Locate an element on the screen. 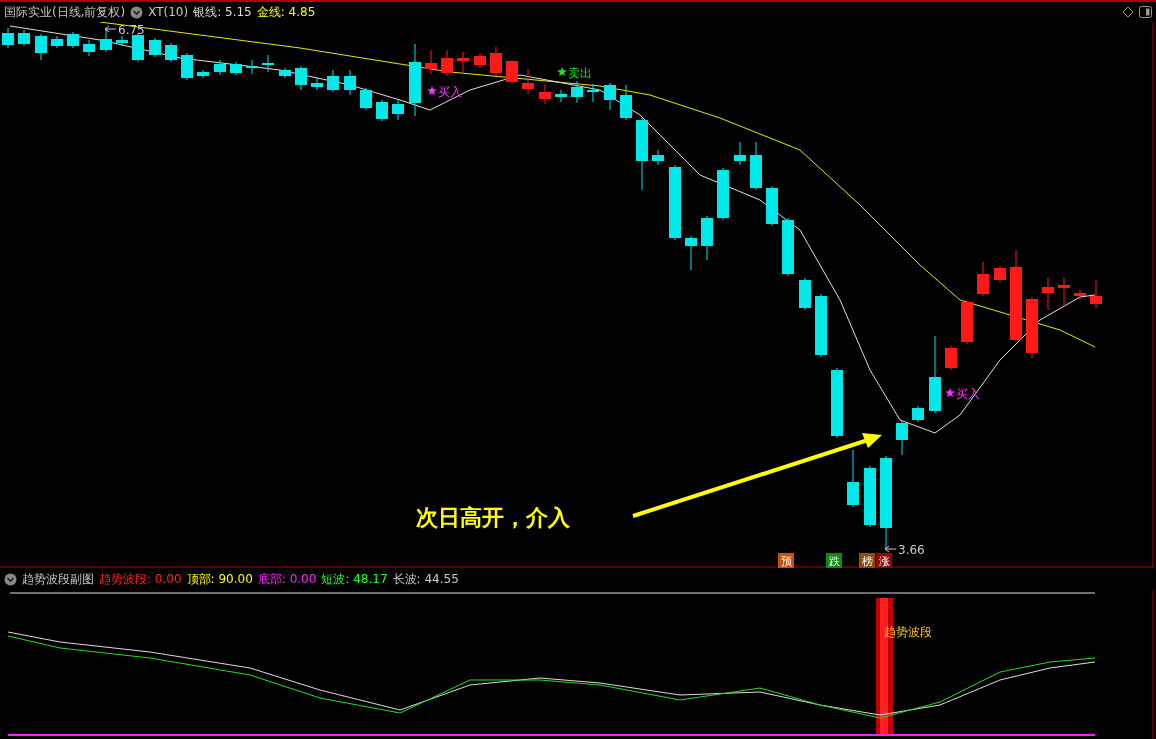 The width and height of the screenshot is (1156, 739). marker-label: 涨 is located at coordinates (884, 561).